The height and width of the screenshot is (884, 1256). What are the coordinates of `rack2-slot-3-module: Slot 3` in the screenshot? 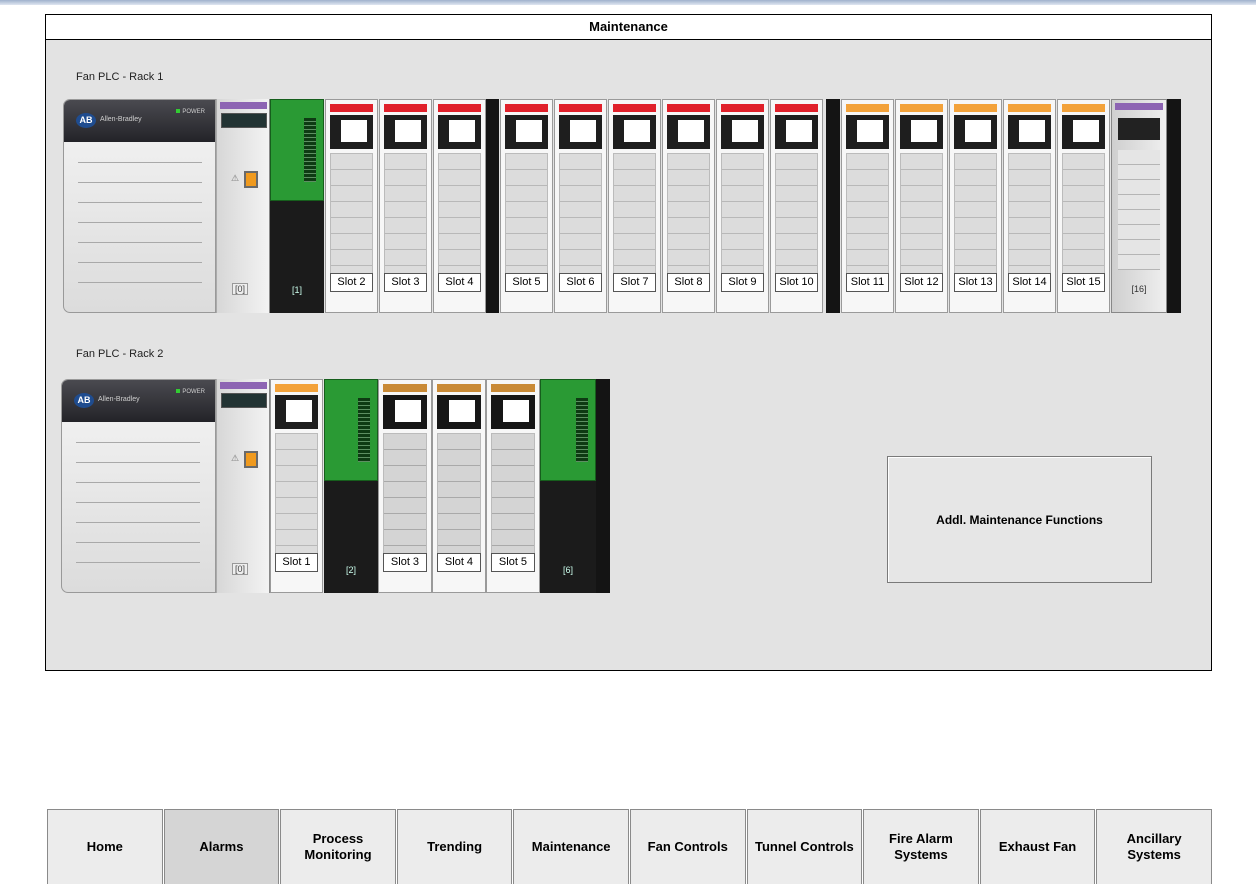 It's located at (405, 486).